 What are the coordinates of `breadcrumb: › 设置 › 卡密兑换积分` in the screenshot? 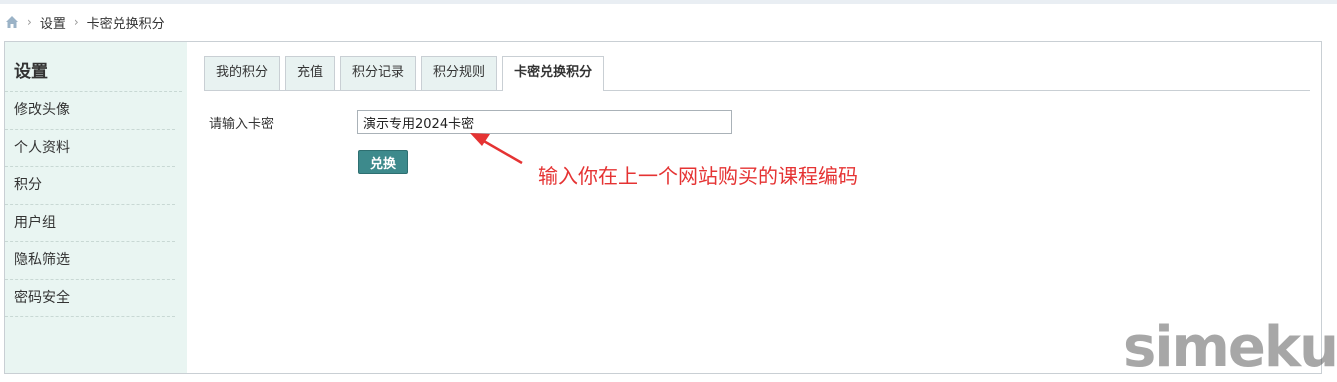 It's located at (85, 22).